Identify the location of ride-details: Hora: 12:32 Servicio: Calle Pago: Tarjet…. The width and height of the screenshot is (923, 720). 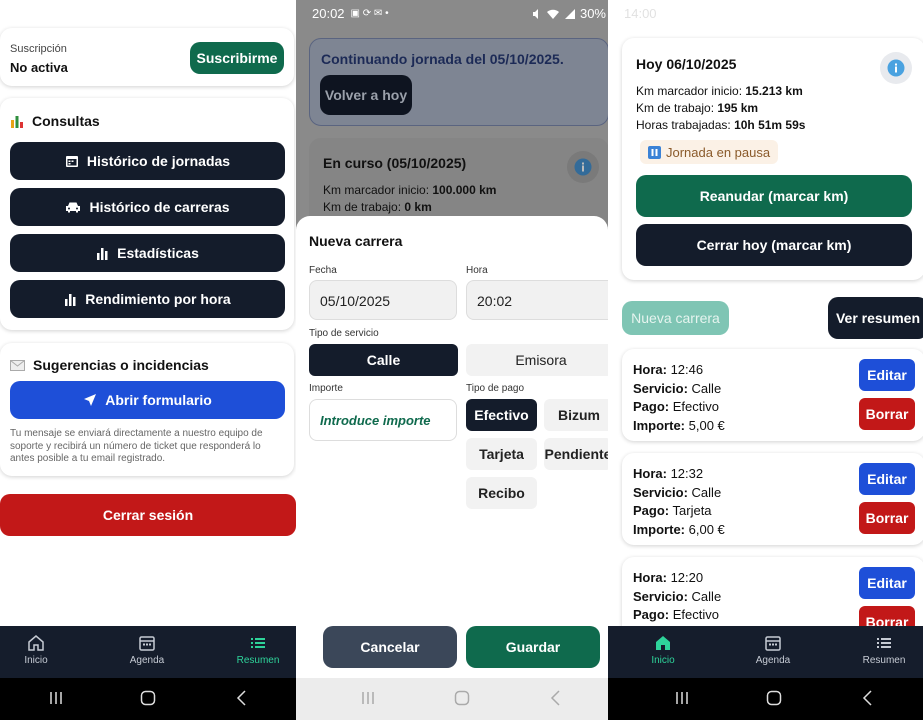
(679, 502).